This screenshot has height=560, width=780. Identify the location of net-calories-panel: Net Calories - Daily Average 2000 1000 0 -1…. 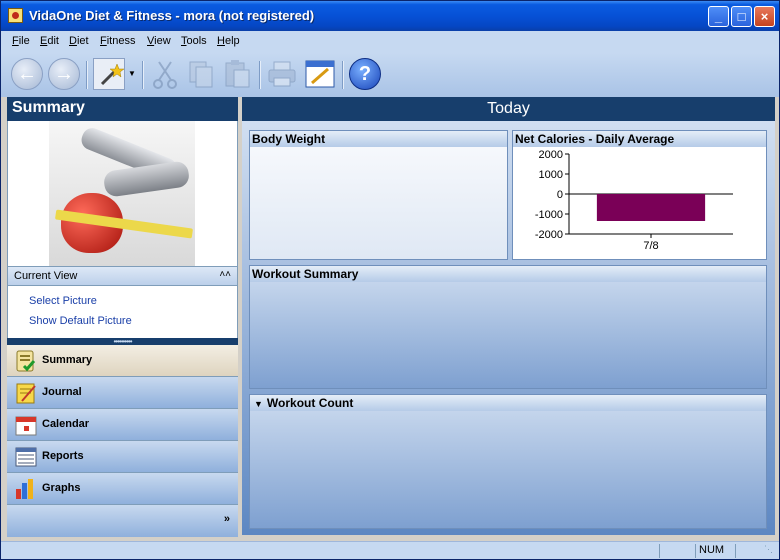
(639, 195).